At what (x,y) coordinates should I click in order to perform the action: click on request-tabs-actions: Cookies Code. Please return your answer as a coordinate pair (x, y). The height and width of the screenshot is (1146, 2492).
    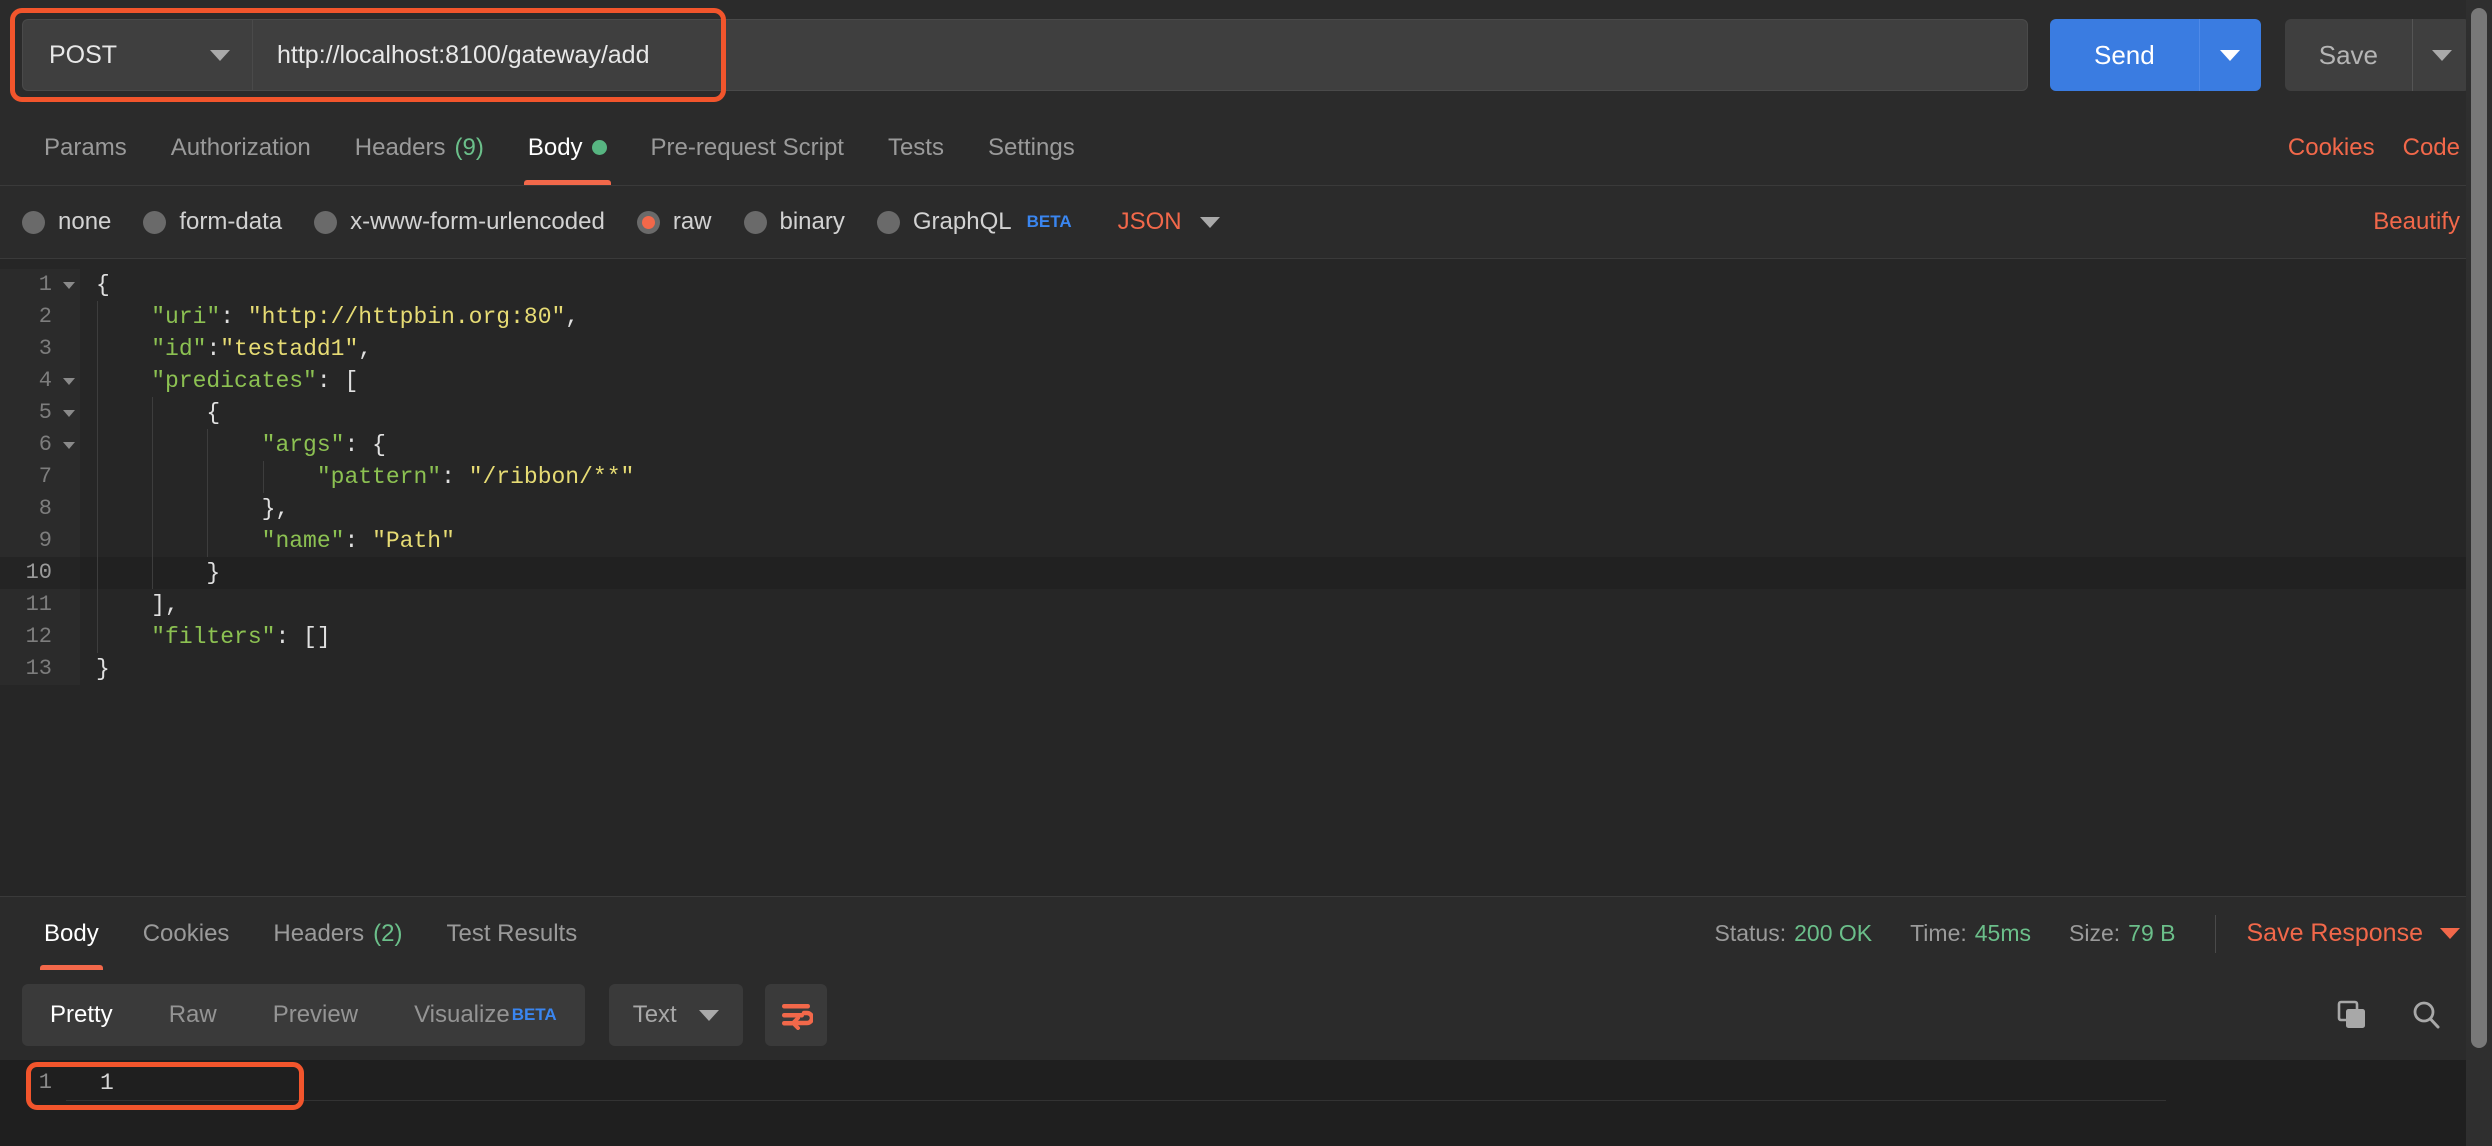
    Looking at the image, I should click on (2379, 147).